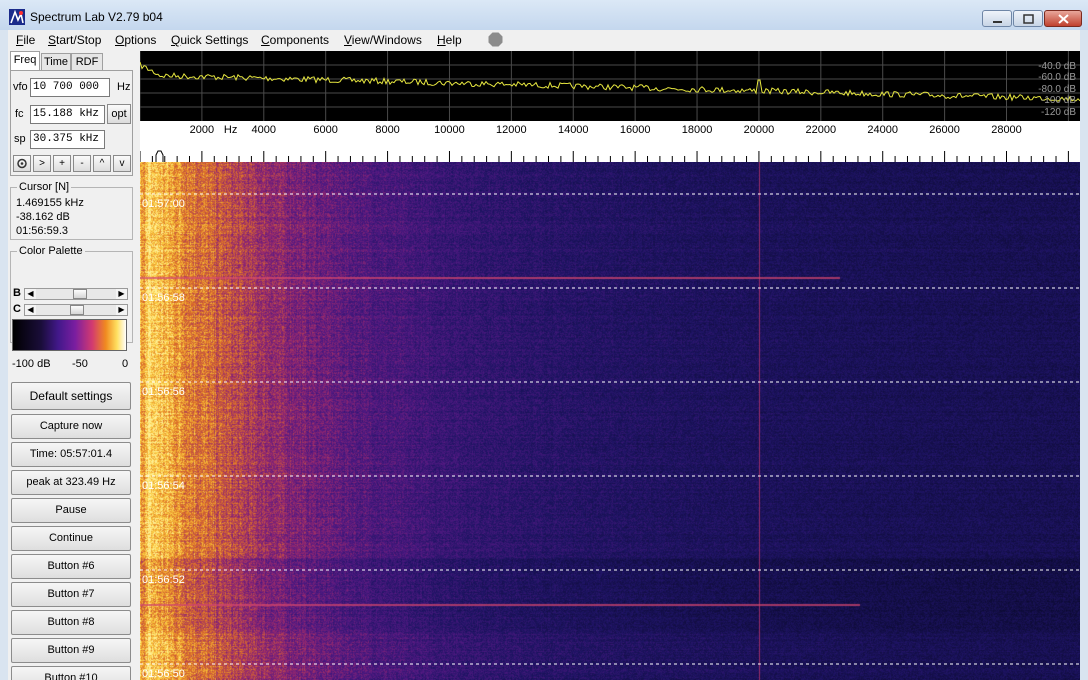  What do you see at coordinates (159, 156) in the screenshot?
I see `cursor-marker-icon` at bounding box center [159, 156].